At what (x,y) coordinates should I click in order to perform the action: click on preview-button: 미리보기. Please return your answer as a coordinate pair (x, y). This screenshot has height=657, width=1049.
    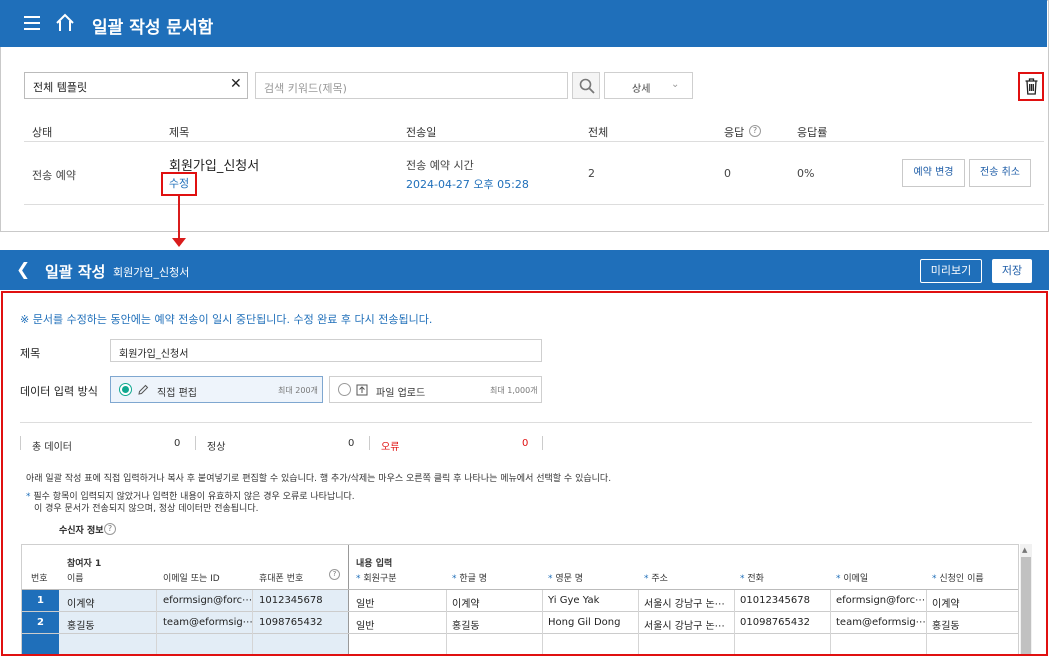
    Looking at the image, I should click on (951, 271).